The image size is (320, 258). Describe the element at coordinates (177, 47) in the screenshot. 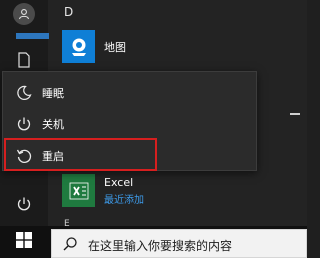

I see `app-item-maps: 地图` at that location.